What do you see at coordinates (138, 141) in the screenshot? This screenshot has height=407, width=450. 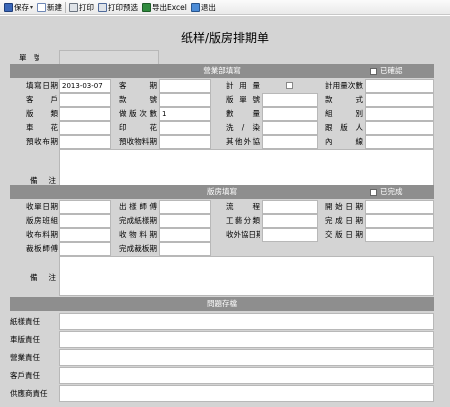 I see `sales-label-4-1: 預收物料期` at bounding box center [138, 141].